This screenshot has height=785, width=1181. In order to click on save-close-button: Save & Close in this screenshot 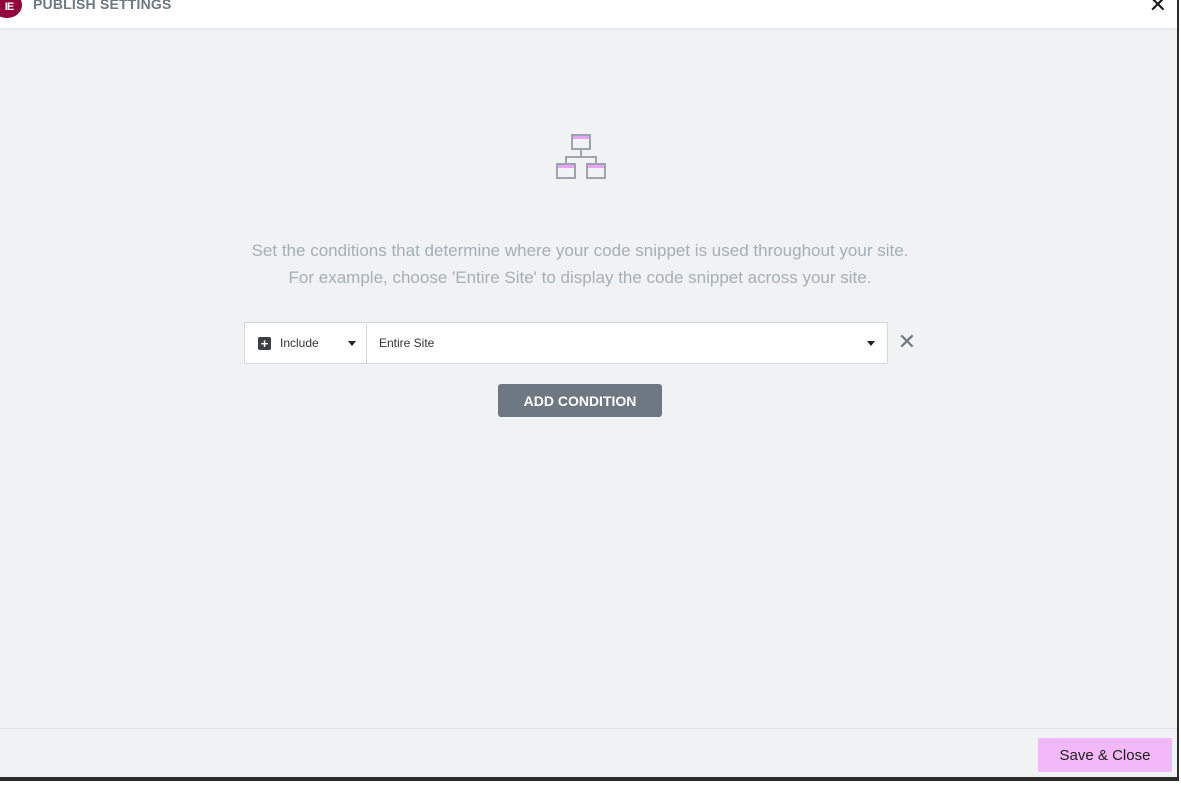, I will do `click(1105, 755)`.